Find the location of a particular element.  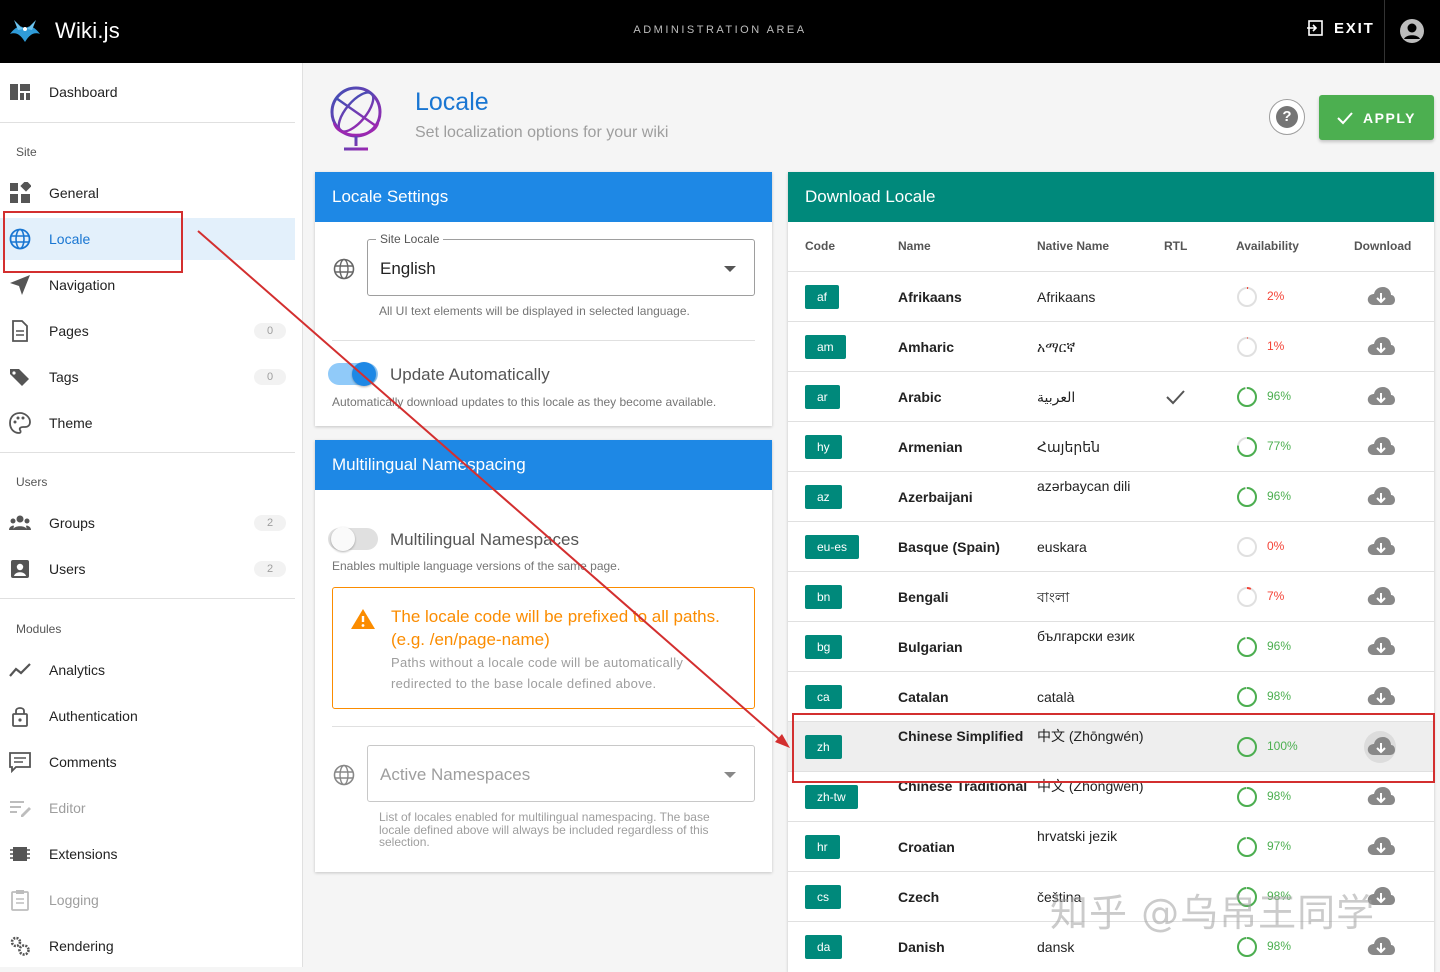

globe-icon is located at coordinates (20, 239).